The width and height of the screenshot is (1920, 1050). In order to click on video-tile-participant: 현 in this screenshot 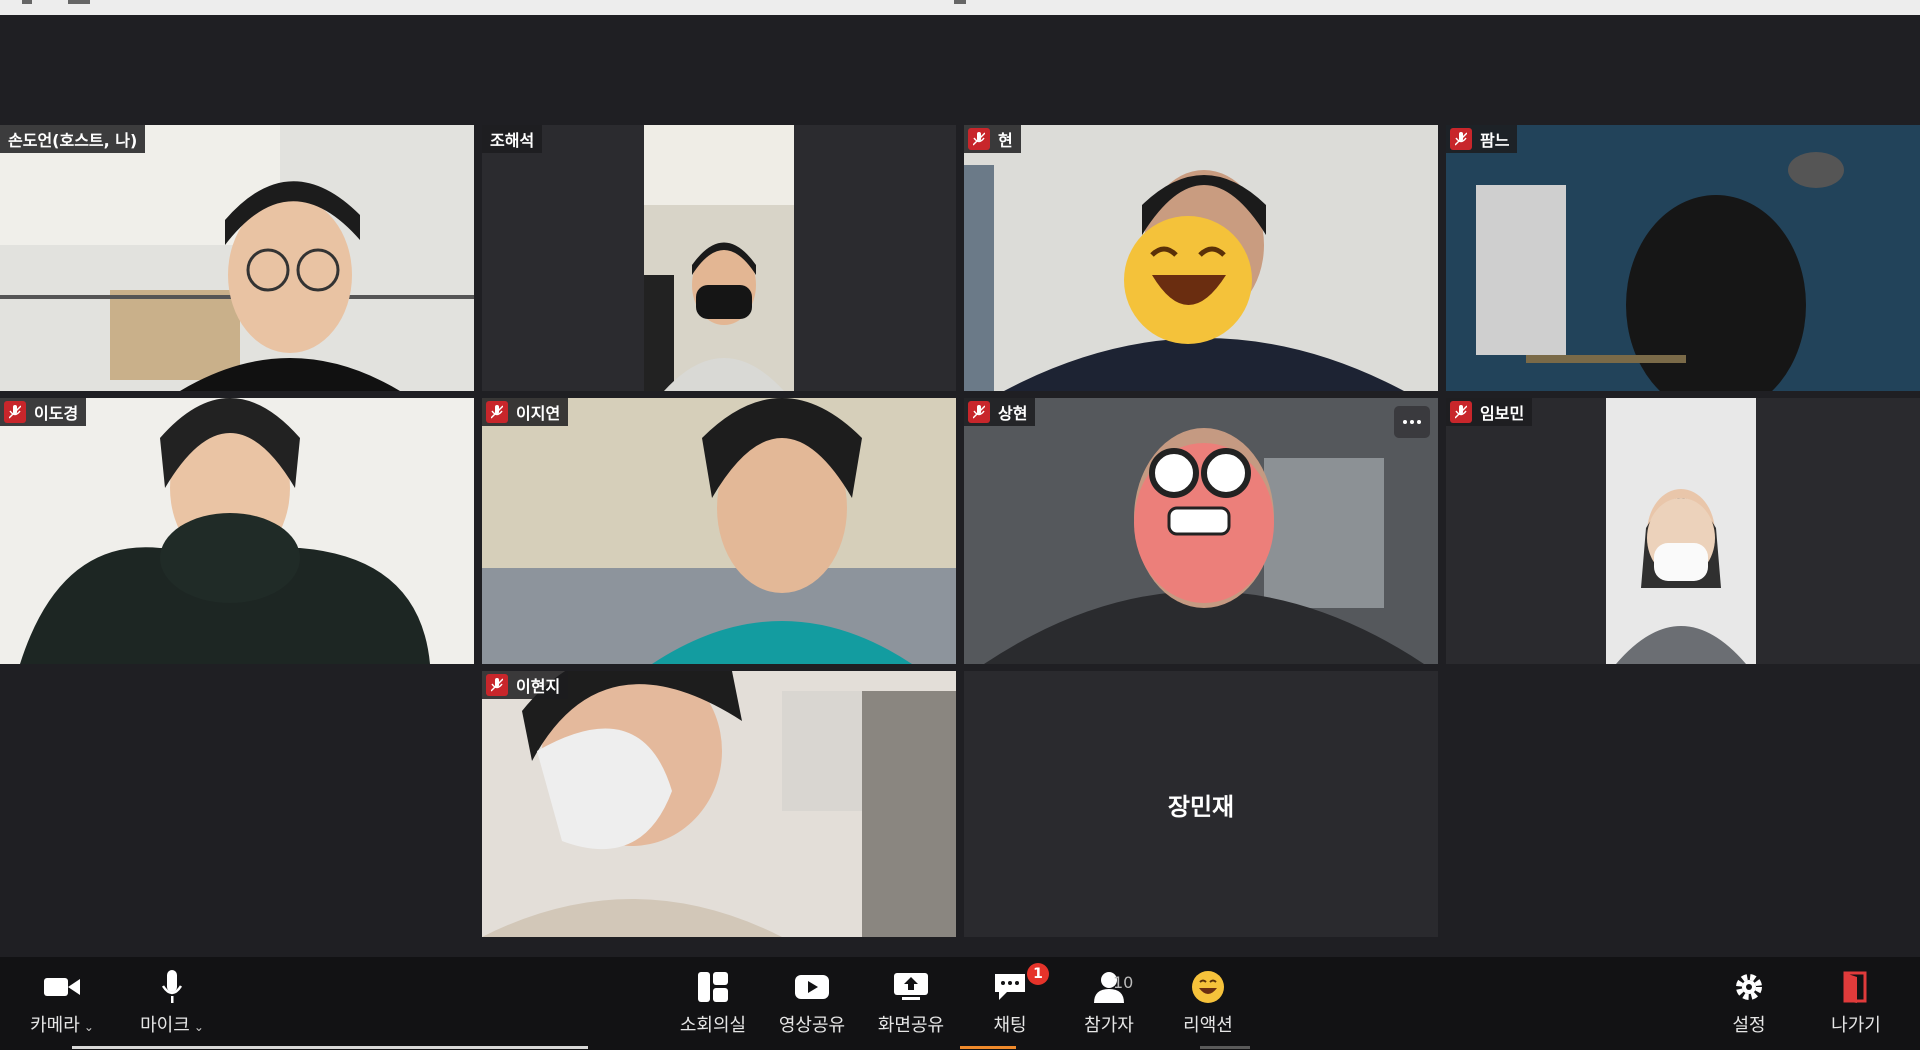, I will do `click(1201, 258)`.